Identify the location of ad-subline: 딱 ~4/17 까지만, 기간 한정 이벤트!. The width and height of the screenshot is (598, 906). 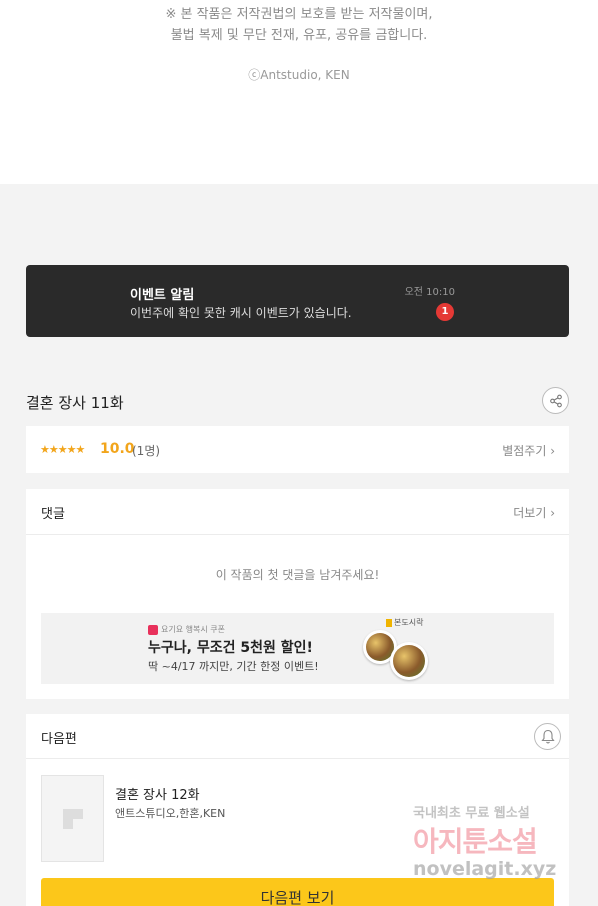
(233, 666).